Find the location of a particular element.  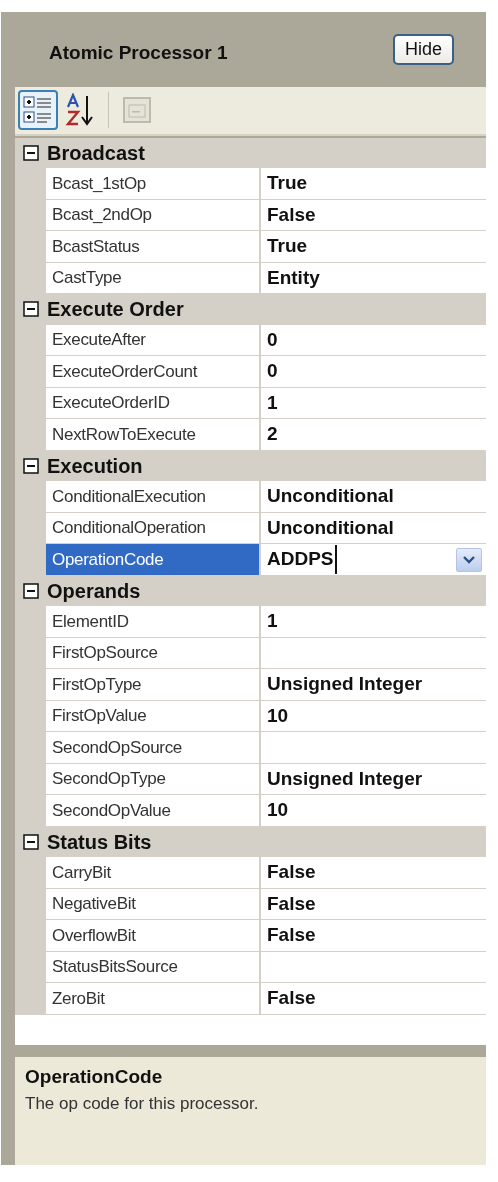

category-name: Broadcast is located at coordinates (96, 153).